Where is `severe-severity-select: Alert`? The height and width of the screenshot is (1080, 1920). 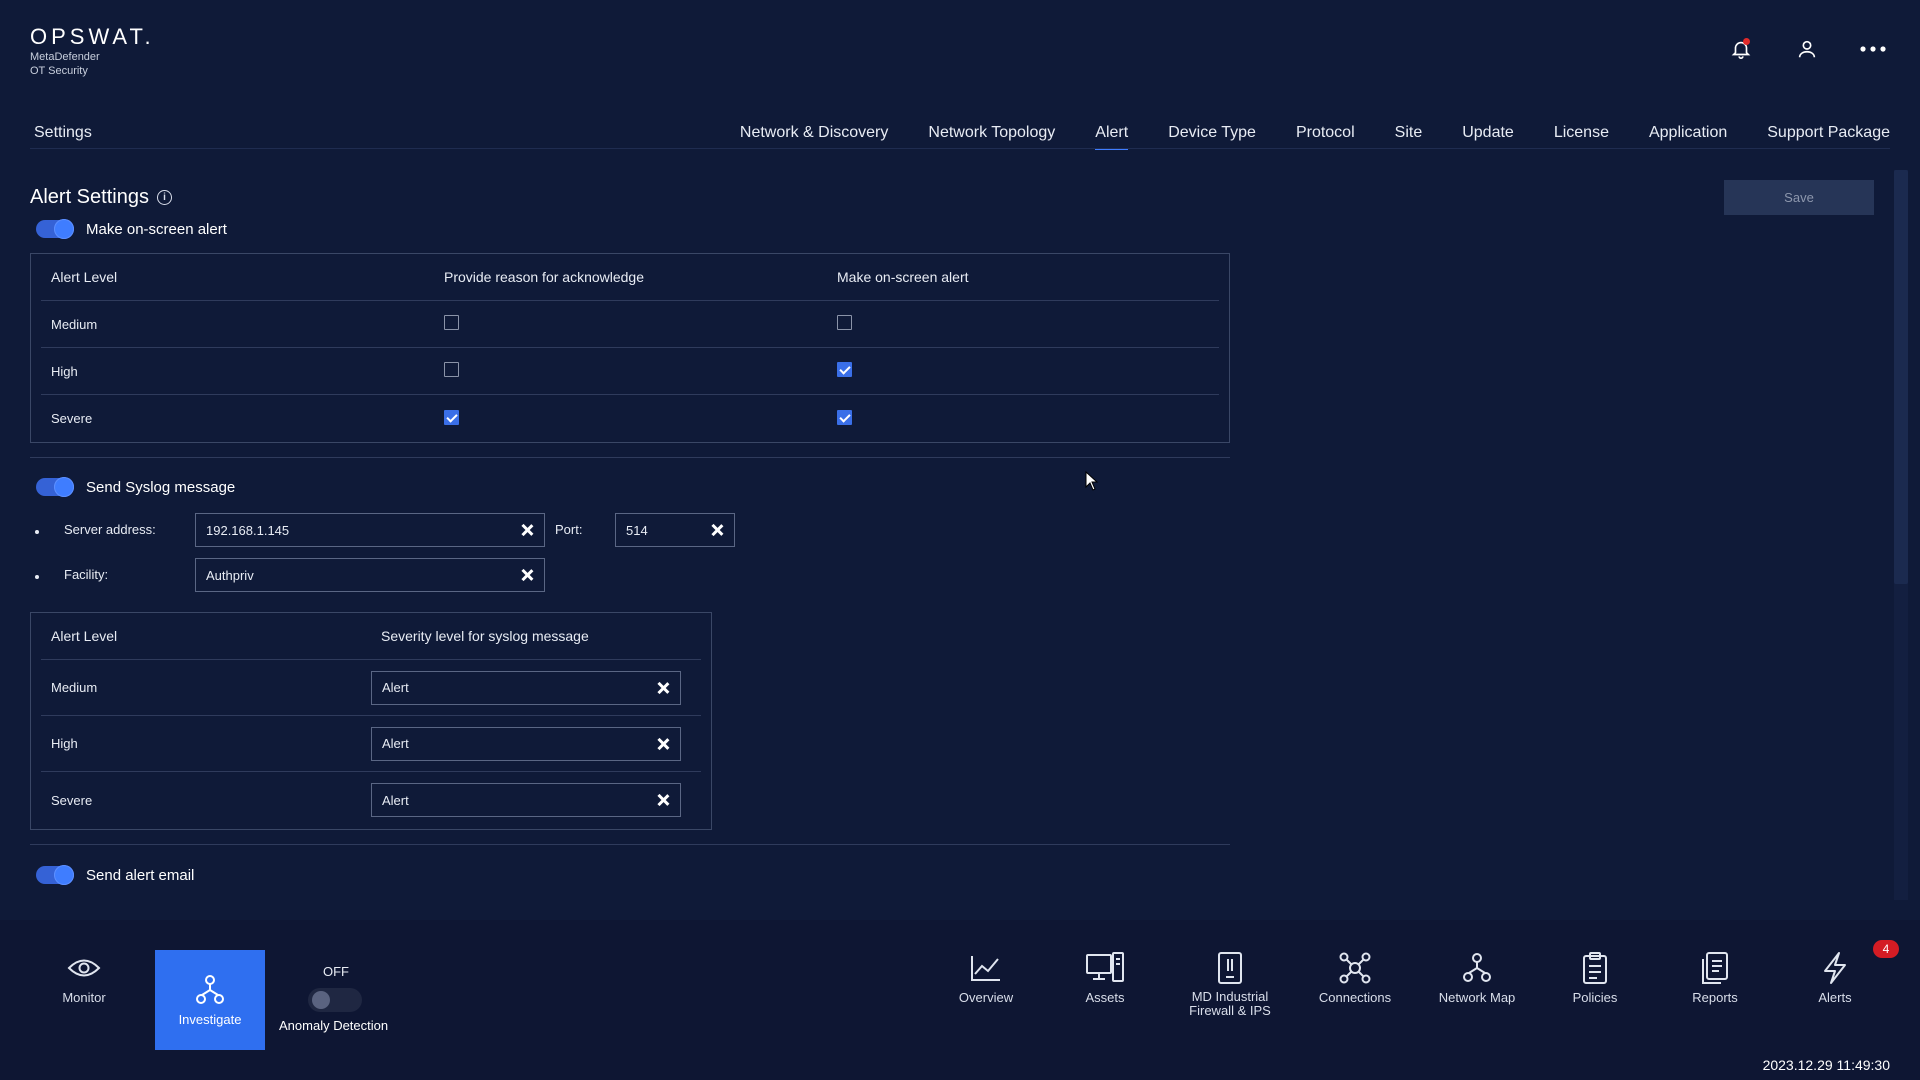 severe-severity-select: Alert is located at coordinates (526, 800).